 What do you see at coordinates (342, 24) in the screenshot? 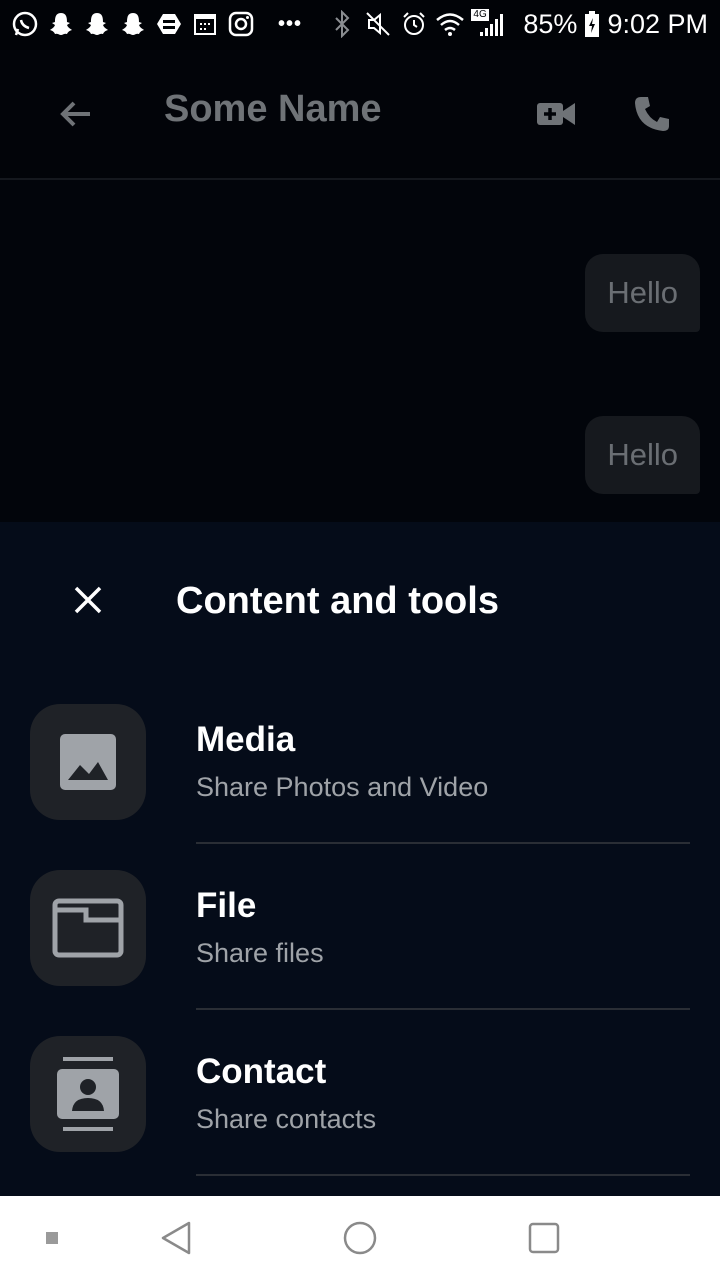
I see `bluetooth-icon` at bounding box center [342, 24].